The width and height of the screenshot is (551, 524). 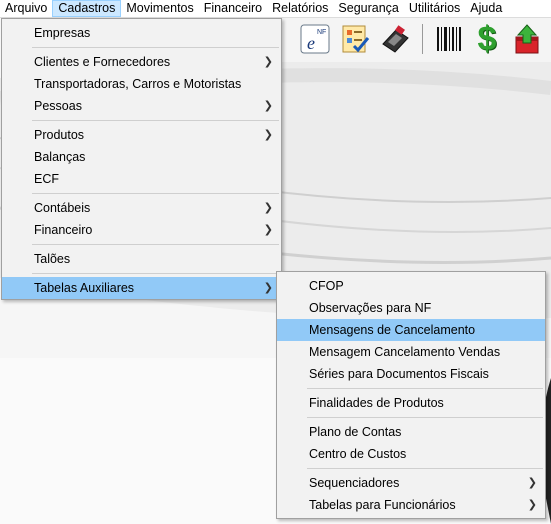 What do you see at coordinates (411, 286) in the screenshot?
I see `menu-item-cfop: CFOP` at bounding box center [411, 286].